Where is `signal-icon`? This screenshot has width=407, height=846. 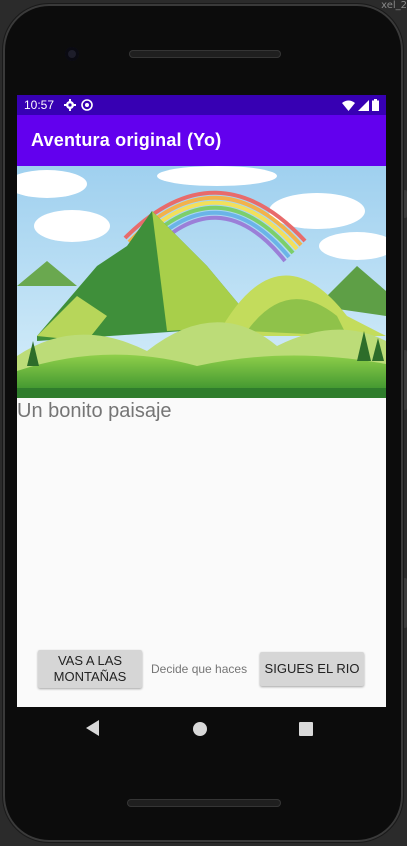
signal-icon is located at coordinates (363, 105).